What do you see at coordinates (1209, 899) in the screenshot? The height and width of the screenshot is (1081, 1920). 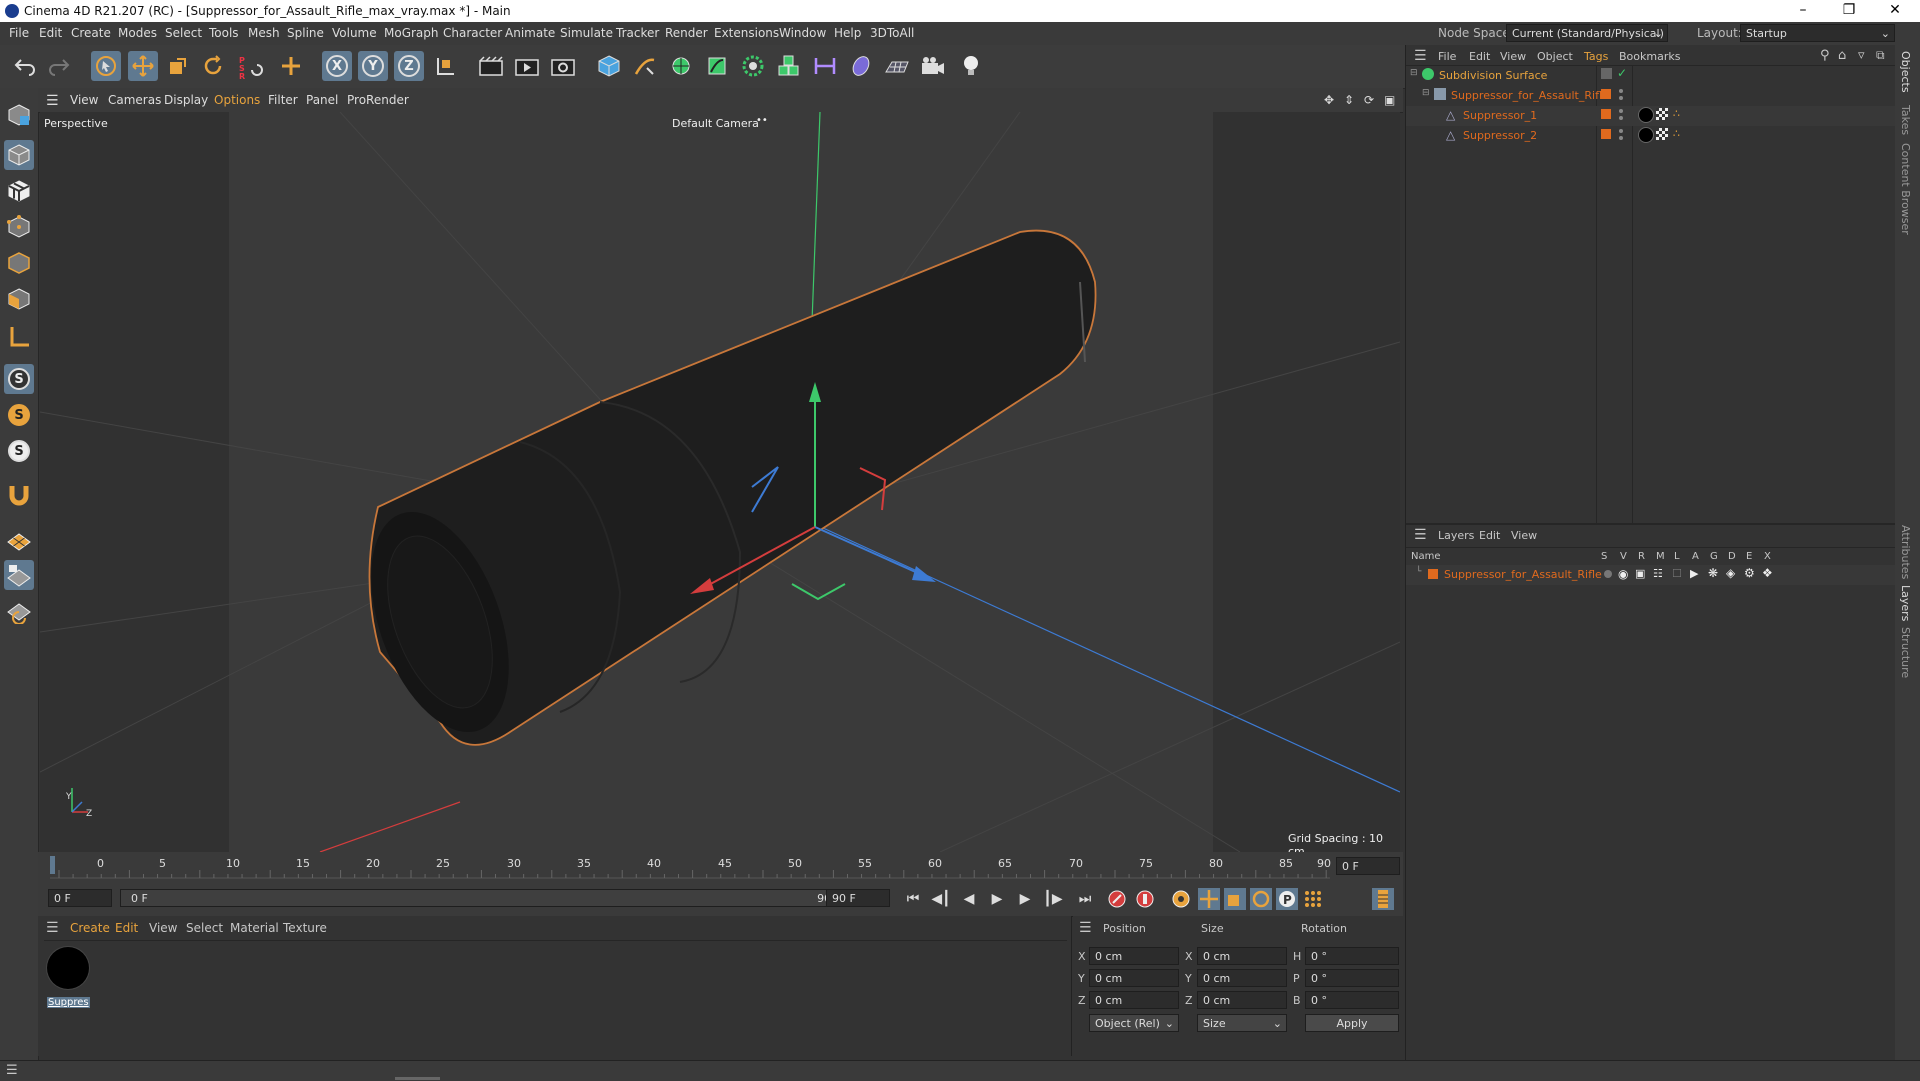 I see `position-track-button` at bounding box center [1209, 899].